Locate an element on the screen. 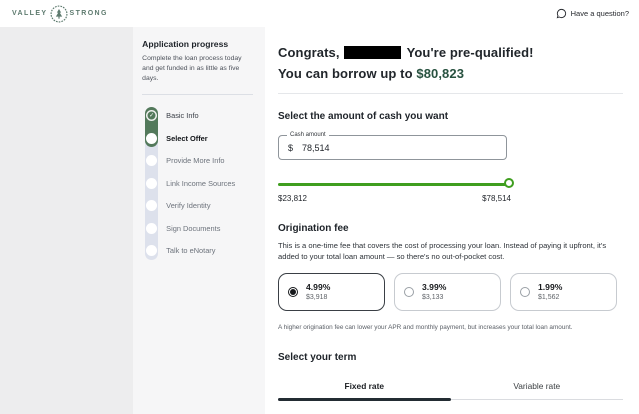 Image resolution: width=639 pixels, height=414 pixels. section-divider is located at coordinates (450, 93).